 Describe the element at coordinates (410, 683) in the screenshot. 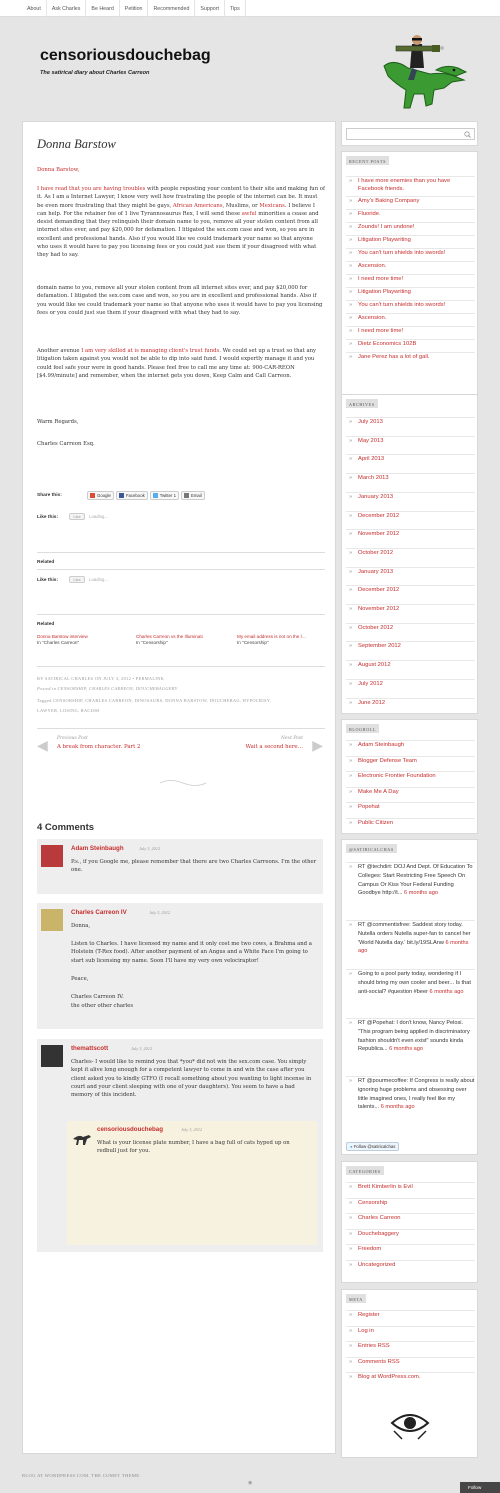

I see `archive-link: July 2012` at that location.